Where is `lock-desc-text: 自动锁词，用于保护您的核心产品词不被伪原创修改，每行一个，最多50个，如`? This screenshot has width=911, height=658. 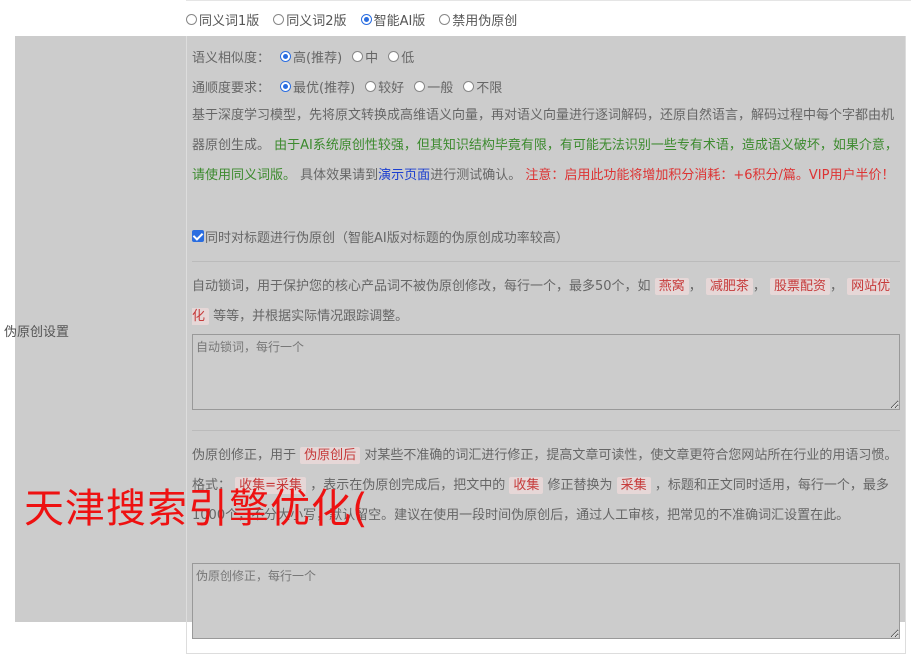
lock-desc-text: 自动锁词，用于保护您的核心产品词不被伪原创修改，每行一个，最多50个，如 is located at coordinates (421, 286).